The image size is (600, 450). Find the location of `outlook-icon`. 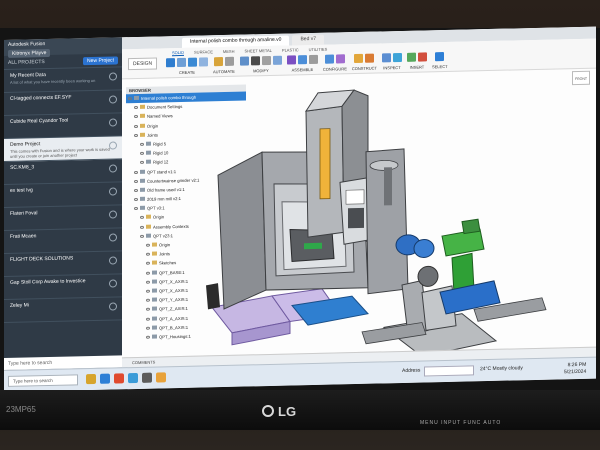

outlook-icon is located at coordinates (133, 378).